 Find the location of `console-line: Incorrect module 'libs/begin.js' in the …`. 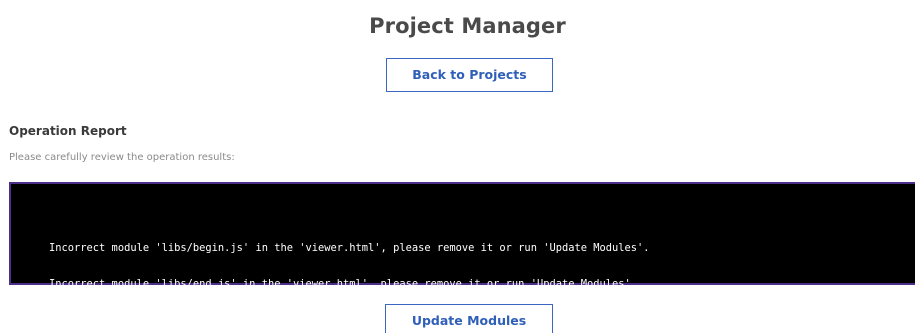

console-line: Incorrect module 'libs/begin.js' in the … is located at coordinates (349, 248).